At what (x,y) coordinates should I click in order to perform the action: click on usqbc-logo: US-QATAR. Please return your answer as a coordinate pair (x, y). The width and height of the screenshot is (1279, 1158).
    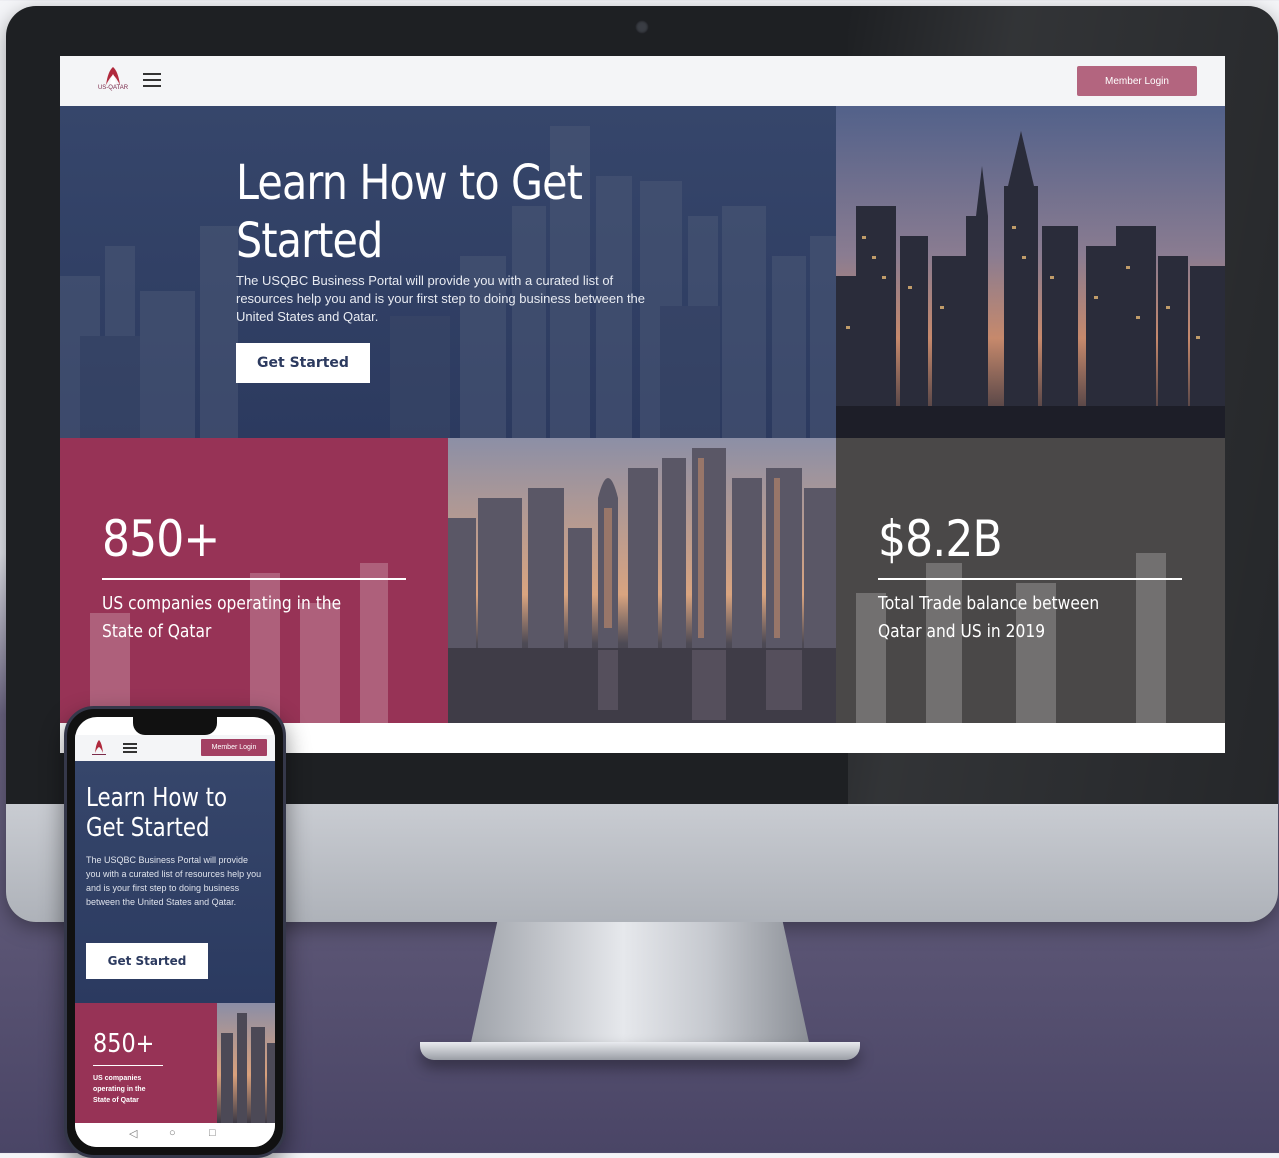
    Looking at the image, I should click on (113, 82).